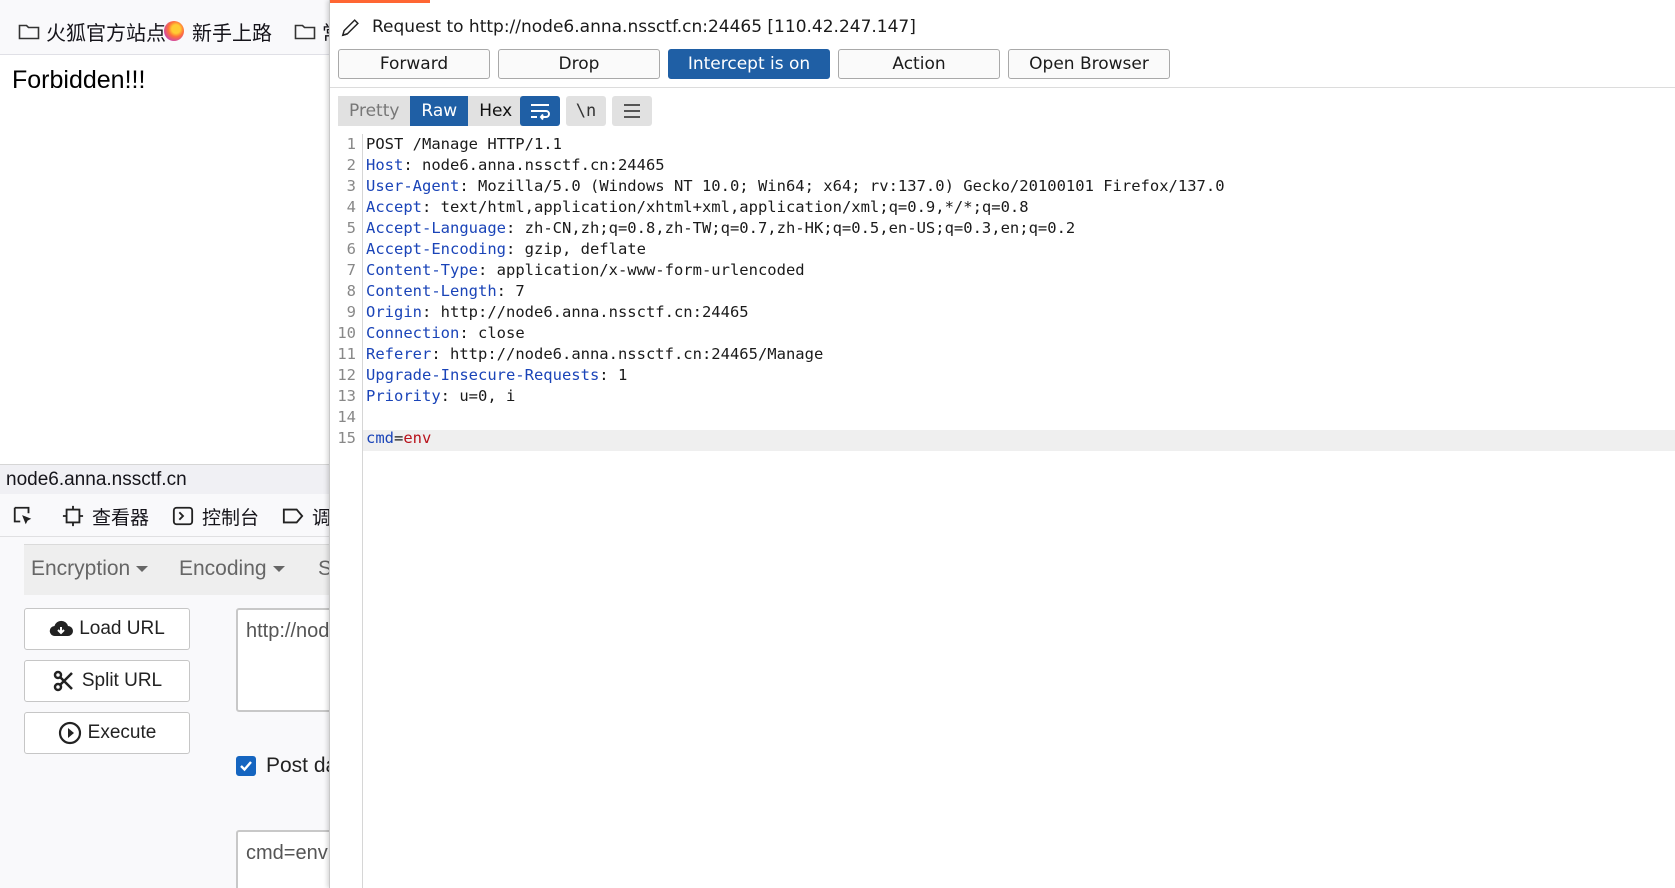 This screenshot has width=1675, height=888. I want to click on play-circle-icon, so click(69, 733).